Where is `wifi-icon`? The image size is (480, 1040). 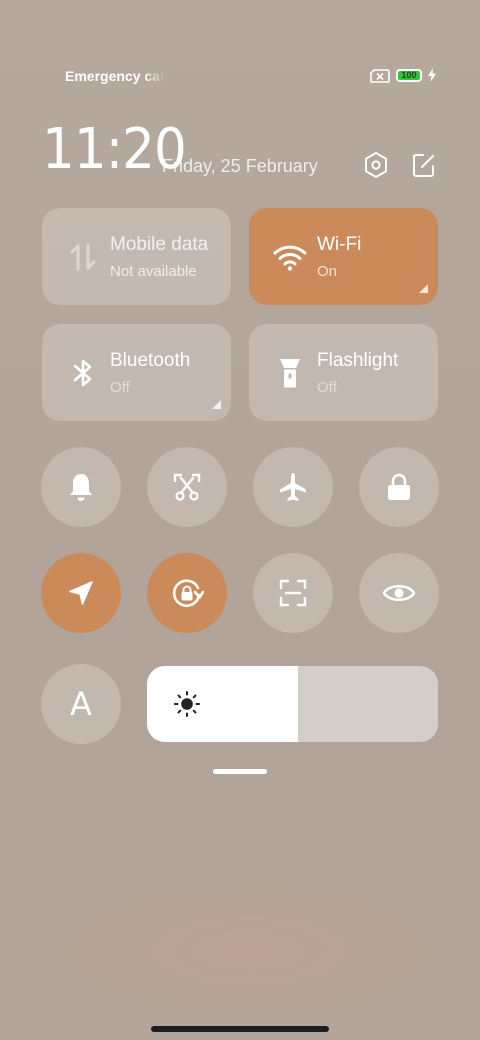
wifi-icon is located at coordinates (290, 257).